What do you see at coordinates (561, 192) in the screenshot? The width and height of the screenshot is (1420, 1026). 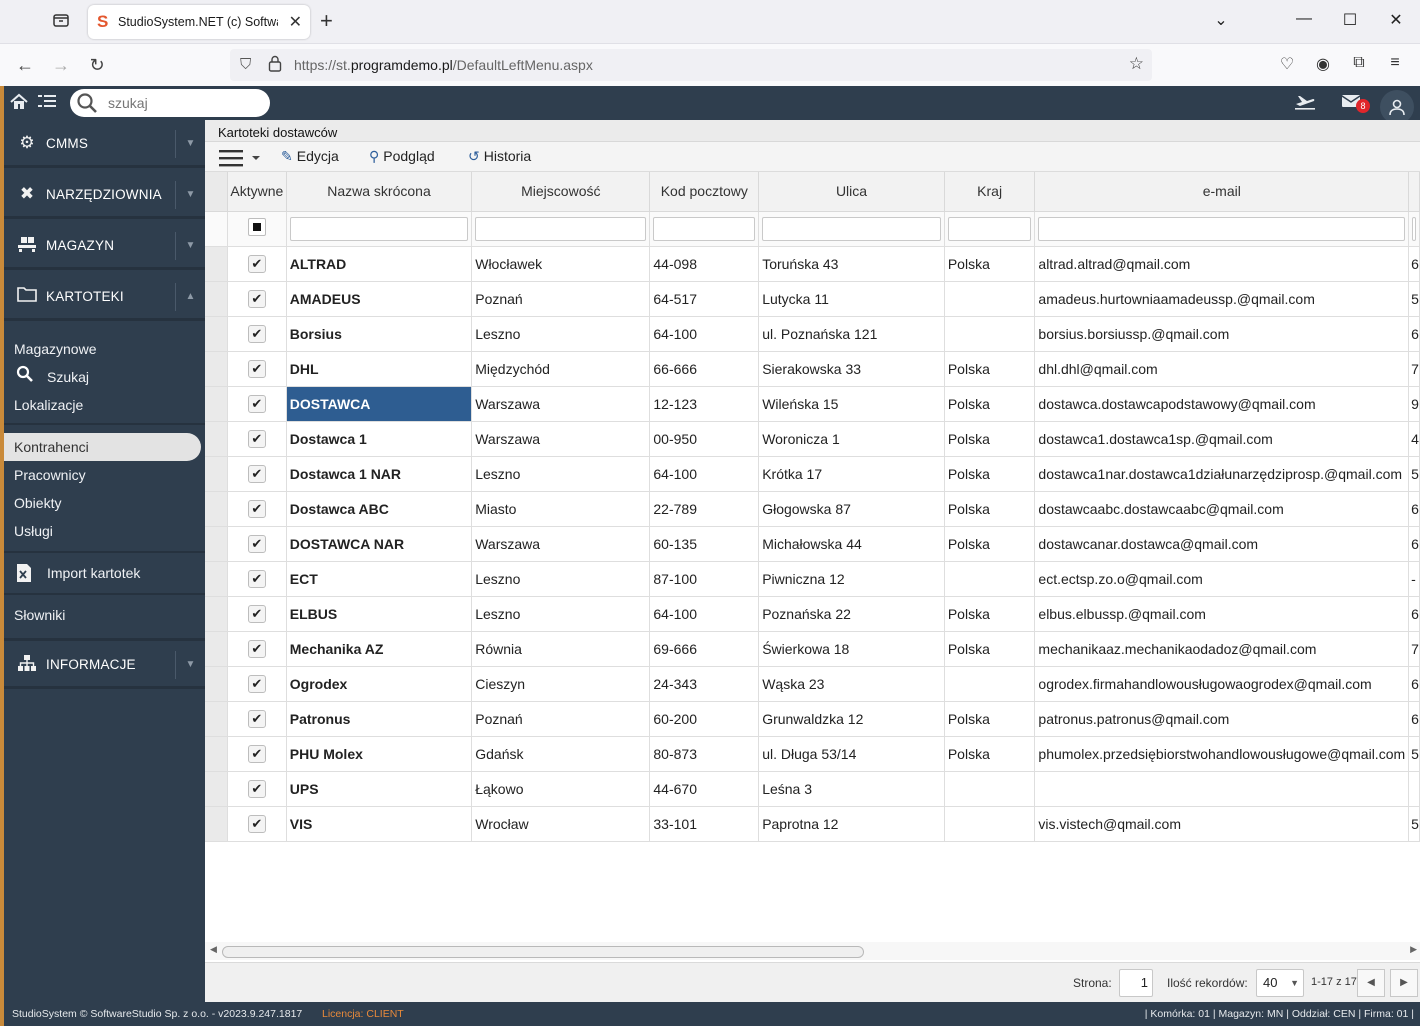 I see `column-header: Miejscowość` at bounding box center [561, 192].